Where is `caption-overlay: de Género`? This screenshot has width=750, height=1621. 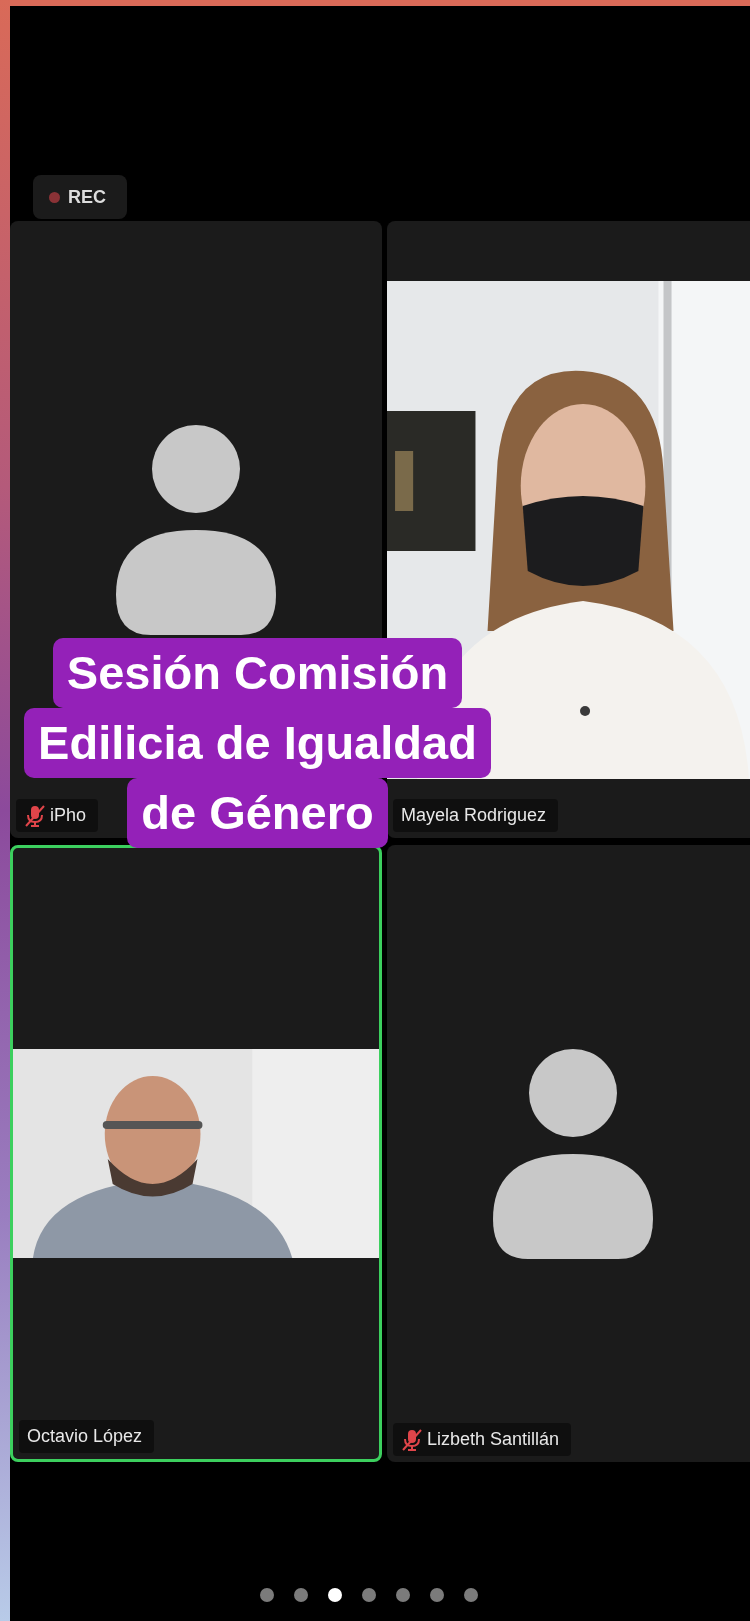 caption-overlay: de Género is located at coordinates (257, 813).